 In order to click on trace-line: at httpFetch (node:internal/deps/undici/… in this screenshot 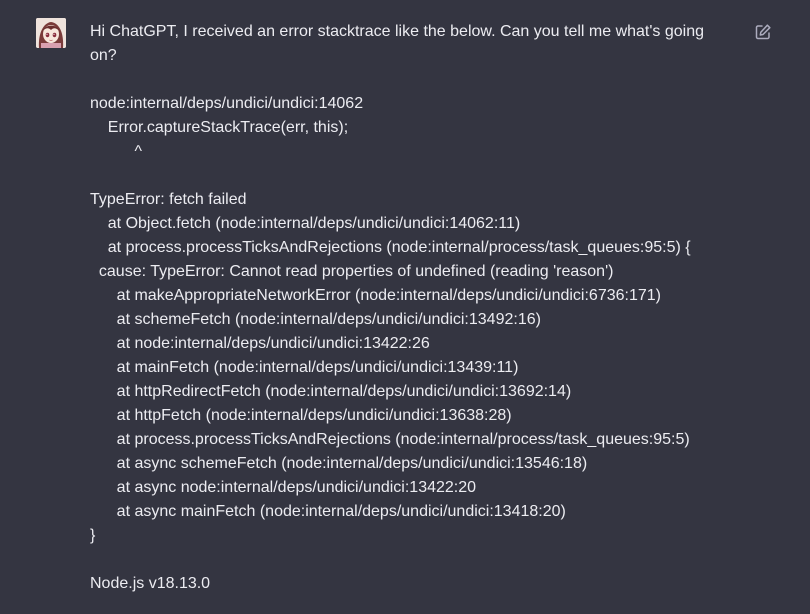, I will do `click(301, 415)`.